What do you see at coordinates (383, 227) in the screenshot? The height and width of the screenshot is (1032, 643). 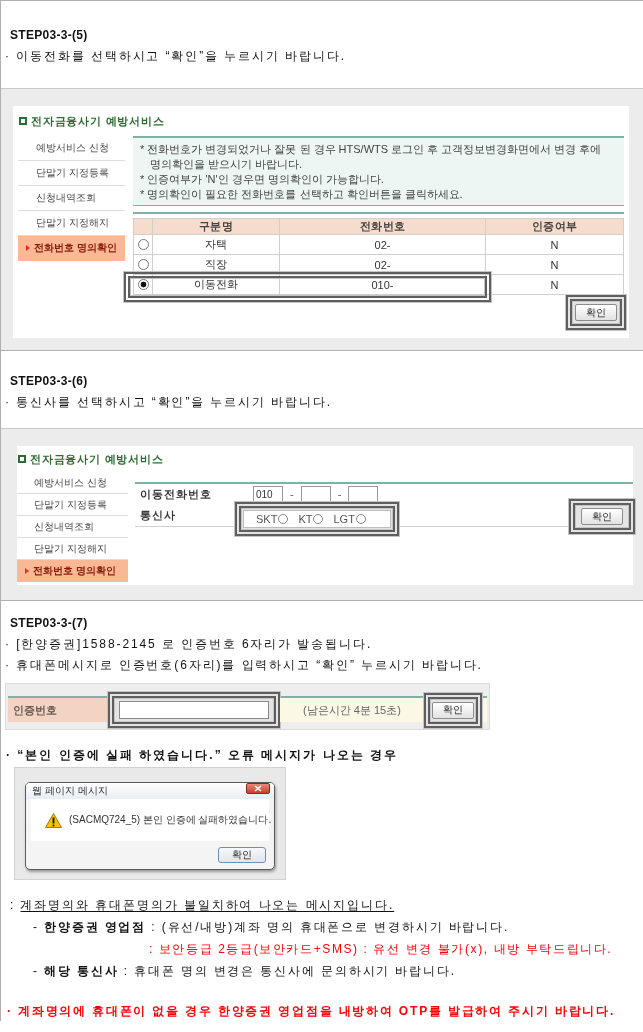 I see `column-header: 전화번호` at bounding box center [383, 227].